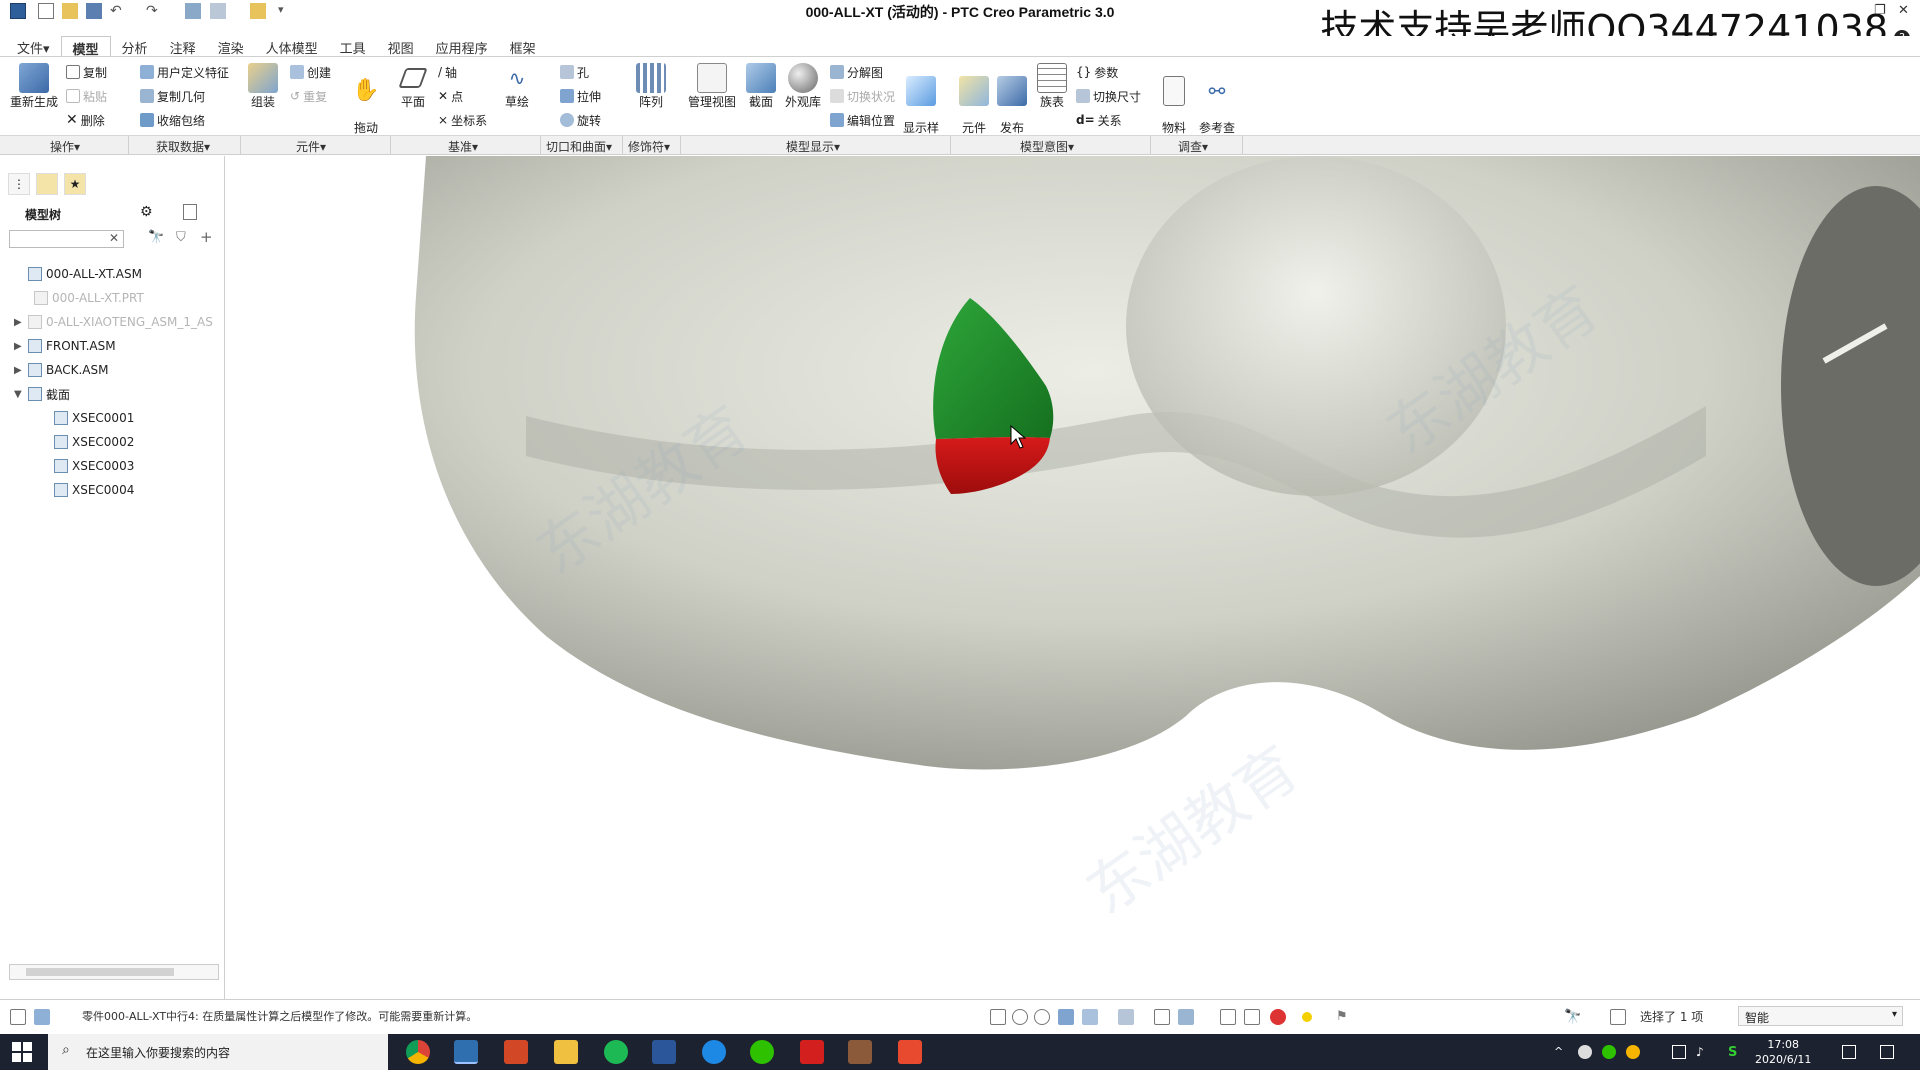 The height and width of the screenshot is (1070, 1920). Describe the element at coordinates (183, 146) in the screenshot. I see `group-get-data: 获取数据▾` at that location.